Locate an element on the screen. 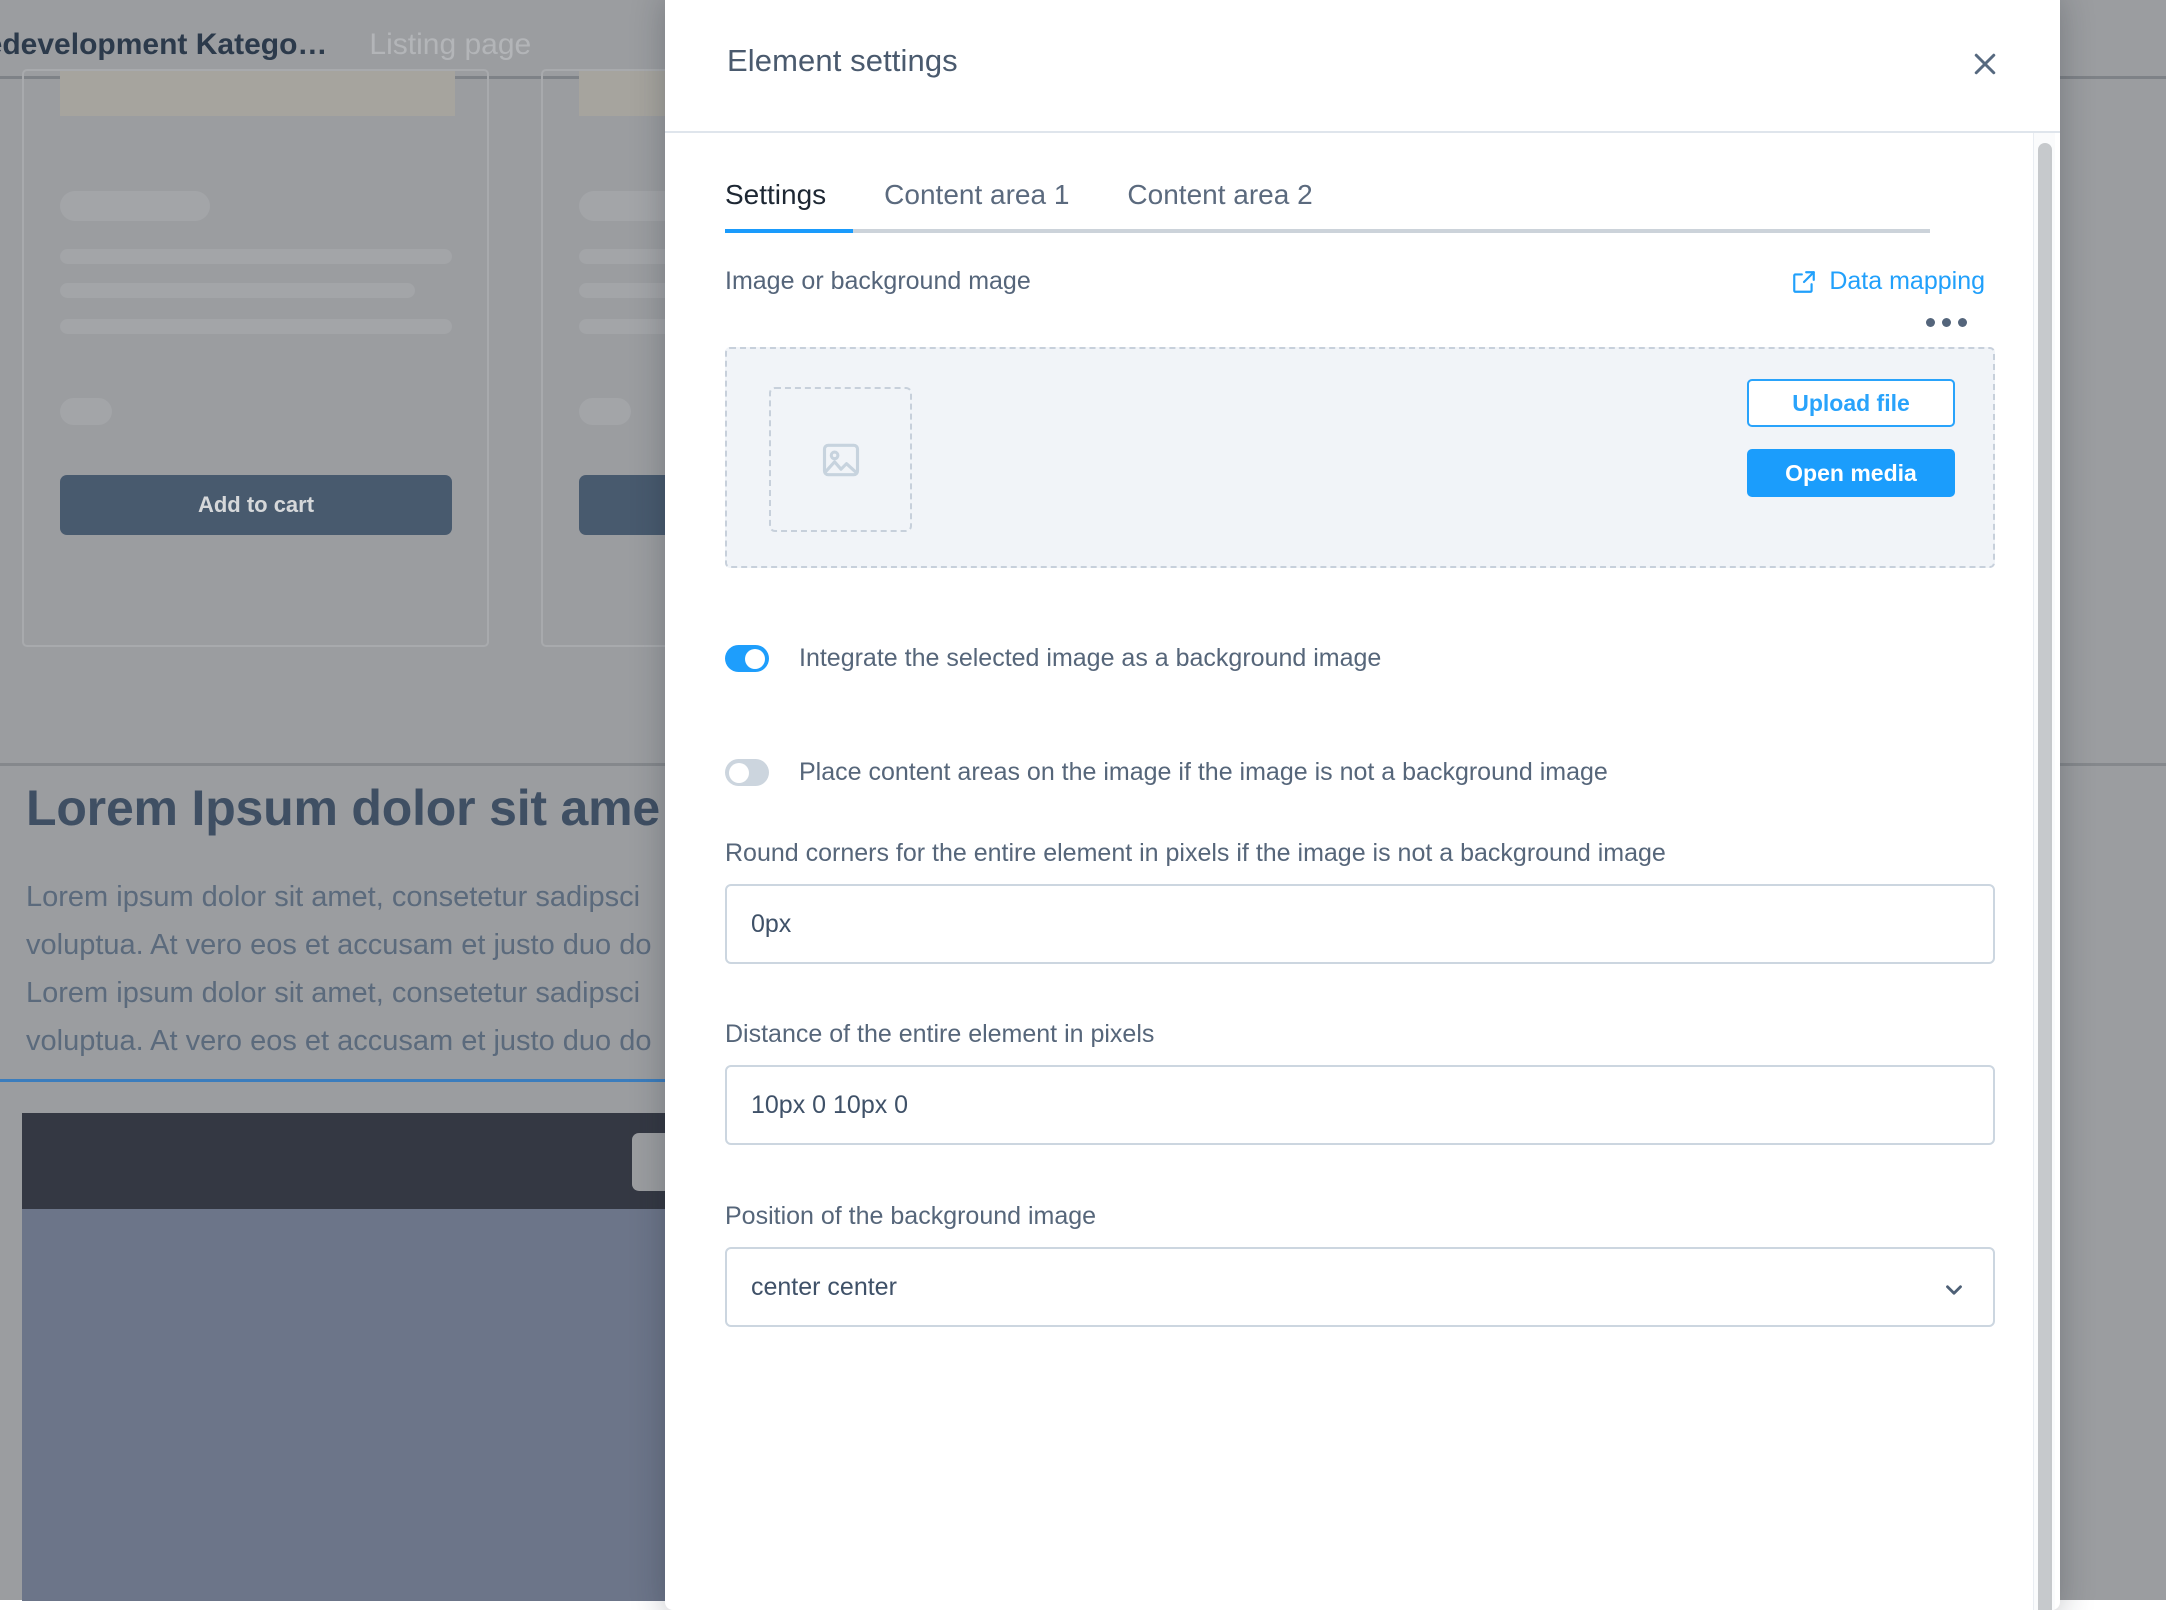 Image resolution: width=2166 pixels, height=1610 pixels. upload-file-button: Upload file is located at coordinates (1851, 403).